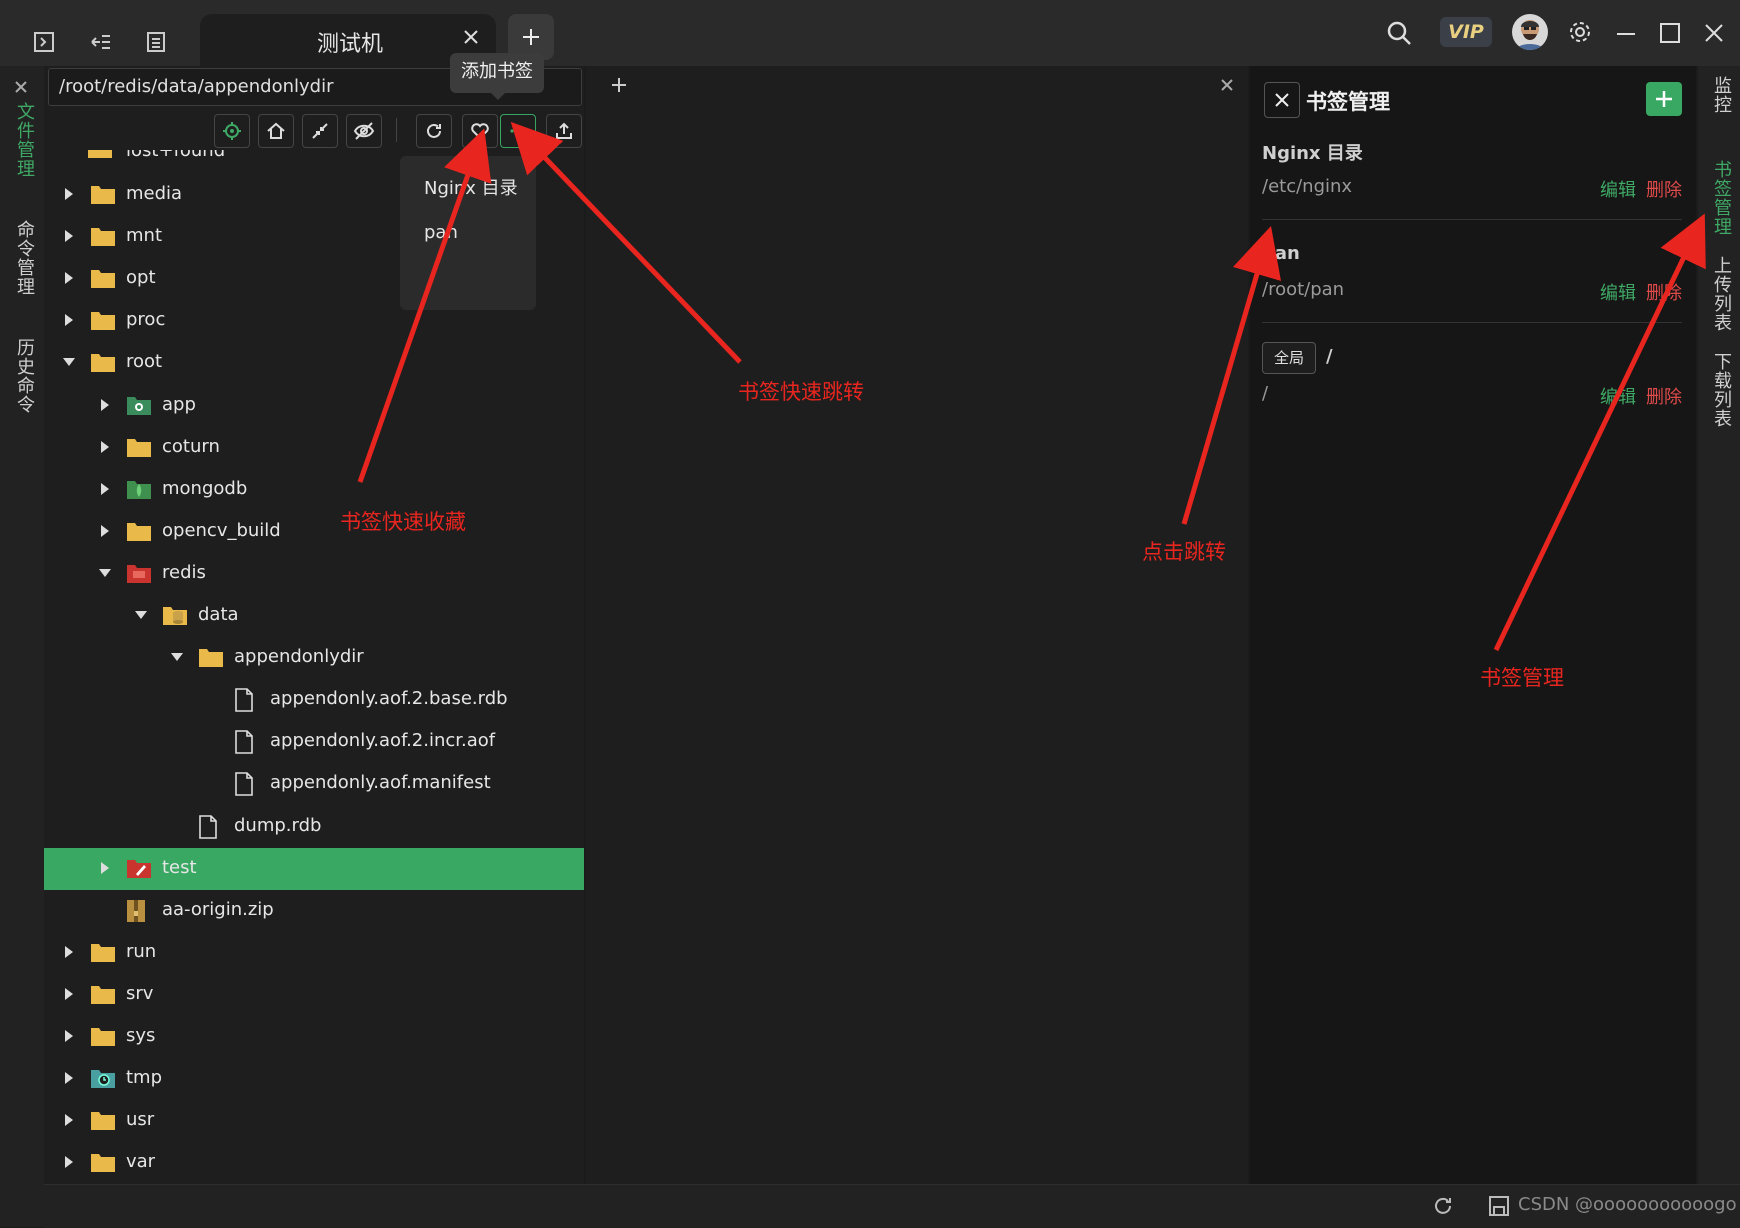 This screenshot has height=1228, width=1740. I want to click on arrow-bookmark-manage, so click(1599, 432).